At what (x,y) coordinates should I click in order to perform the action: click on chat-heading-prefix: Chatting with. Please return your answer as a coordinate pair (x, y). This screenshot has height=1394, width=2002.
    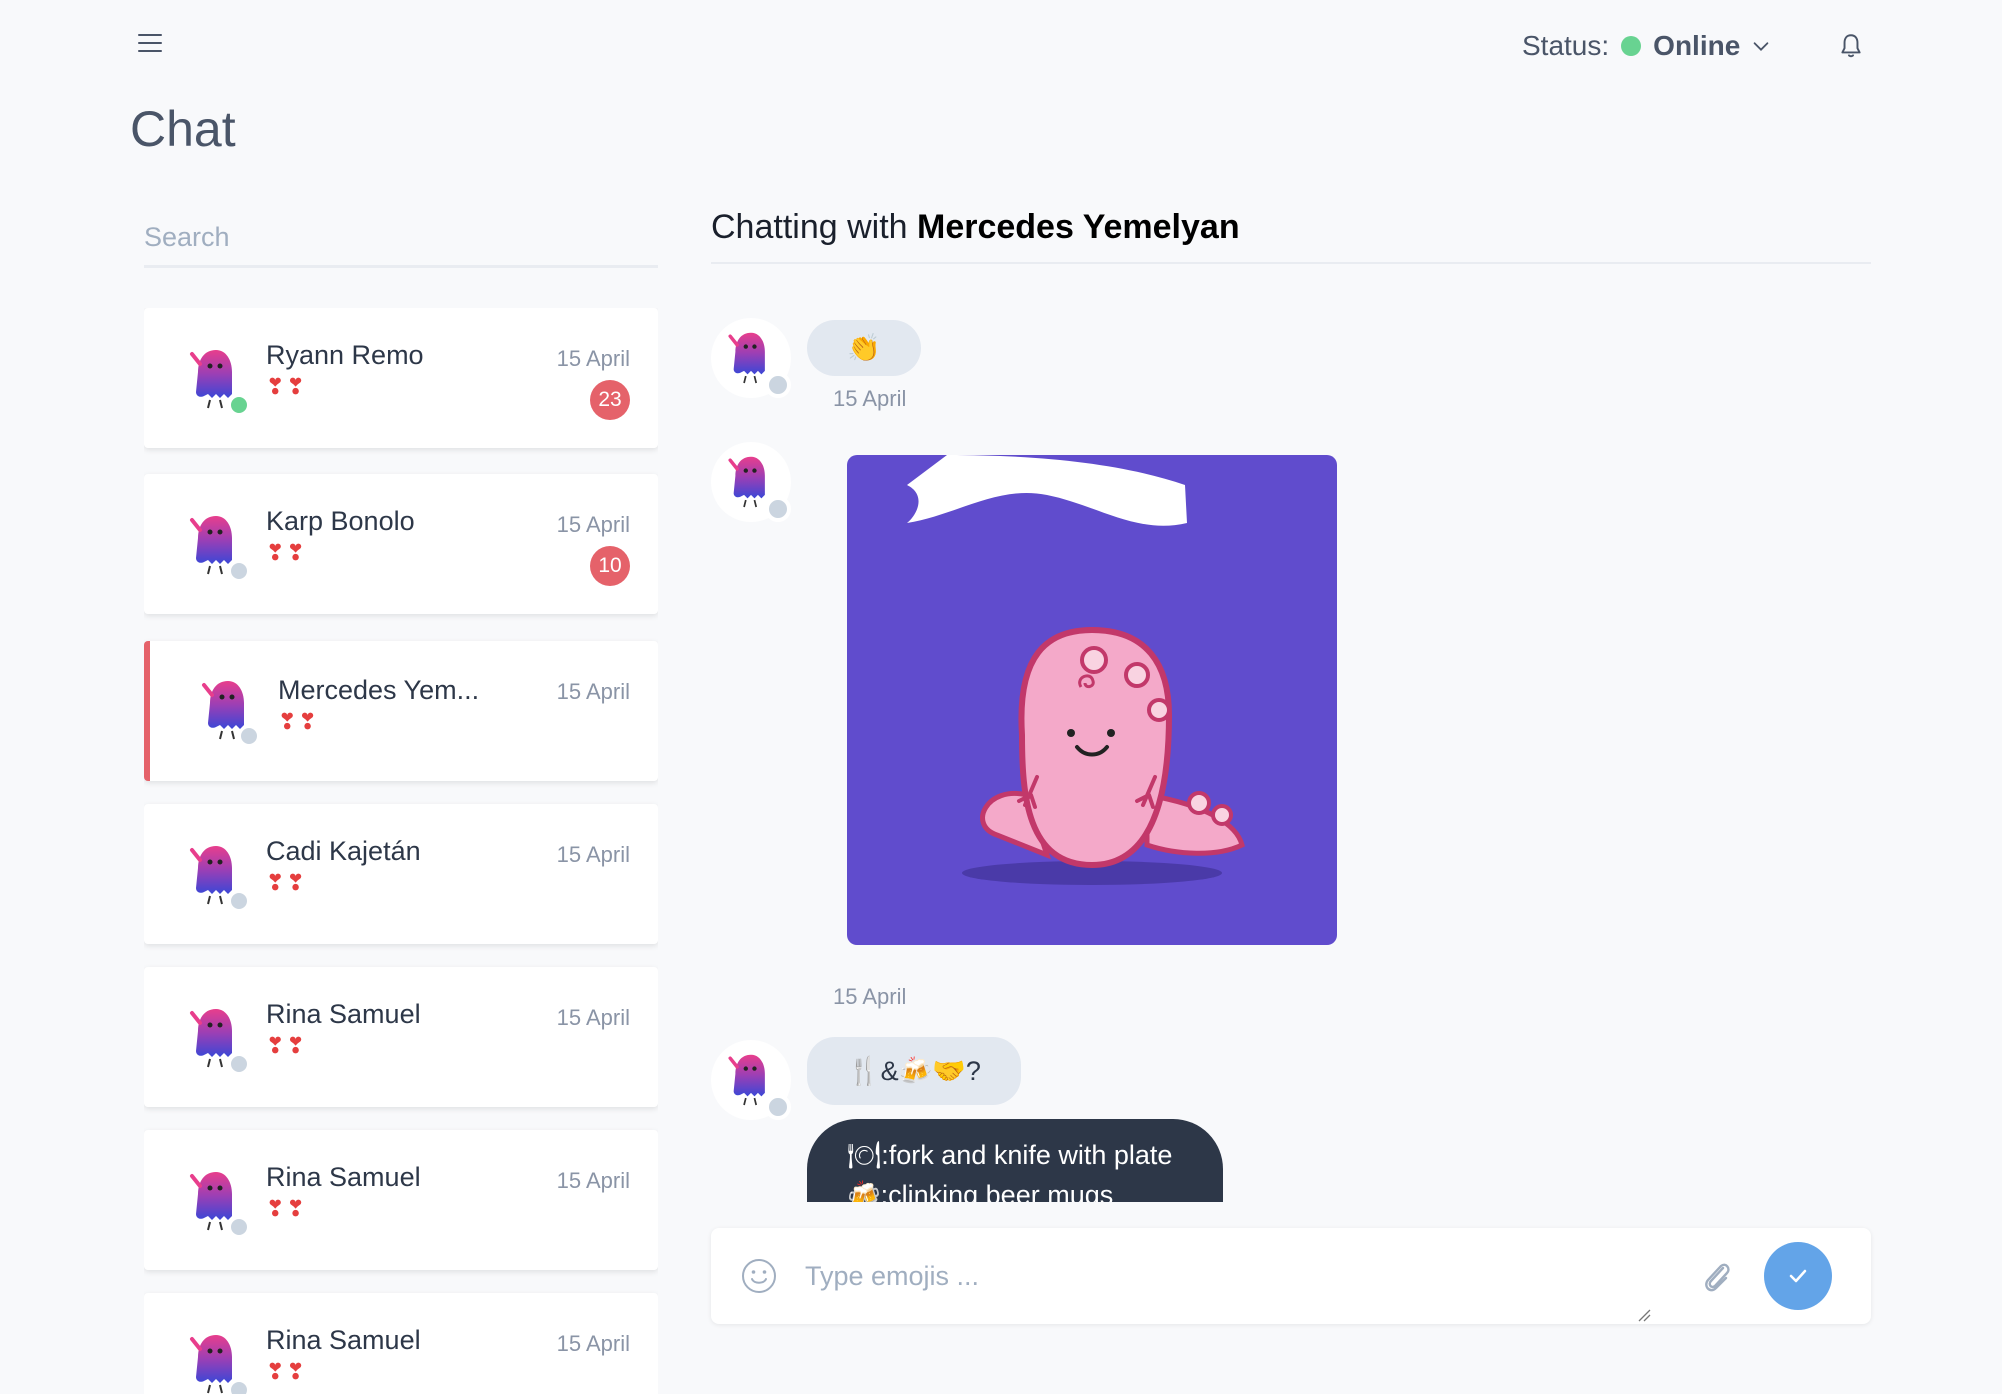
    Looking at the image, I should click on (809, 227).